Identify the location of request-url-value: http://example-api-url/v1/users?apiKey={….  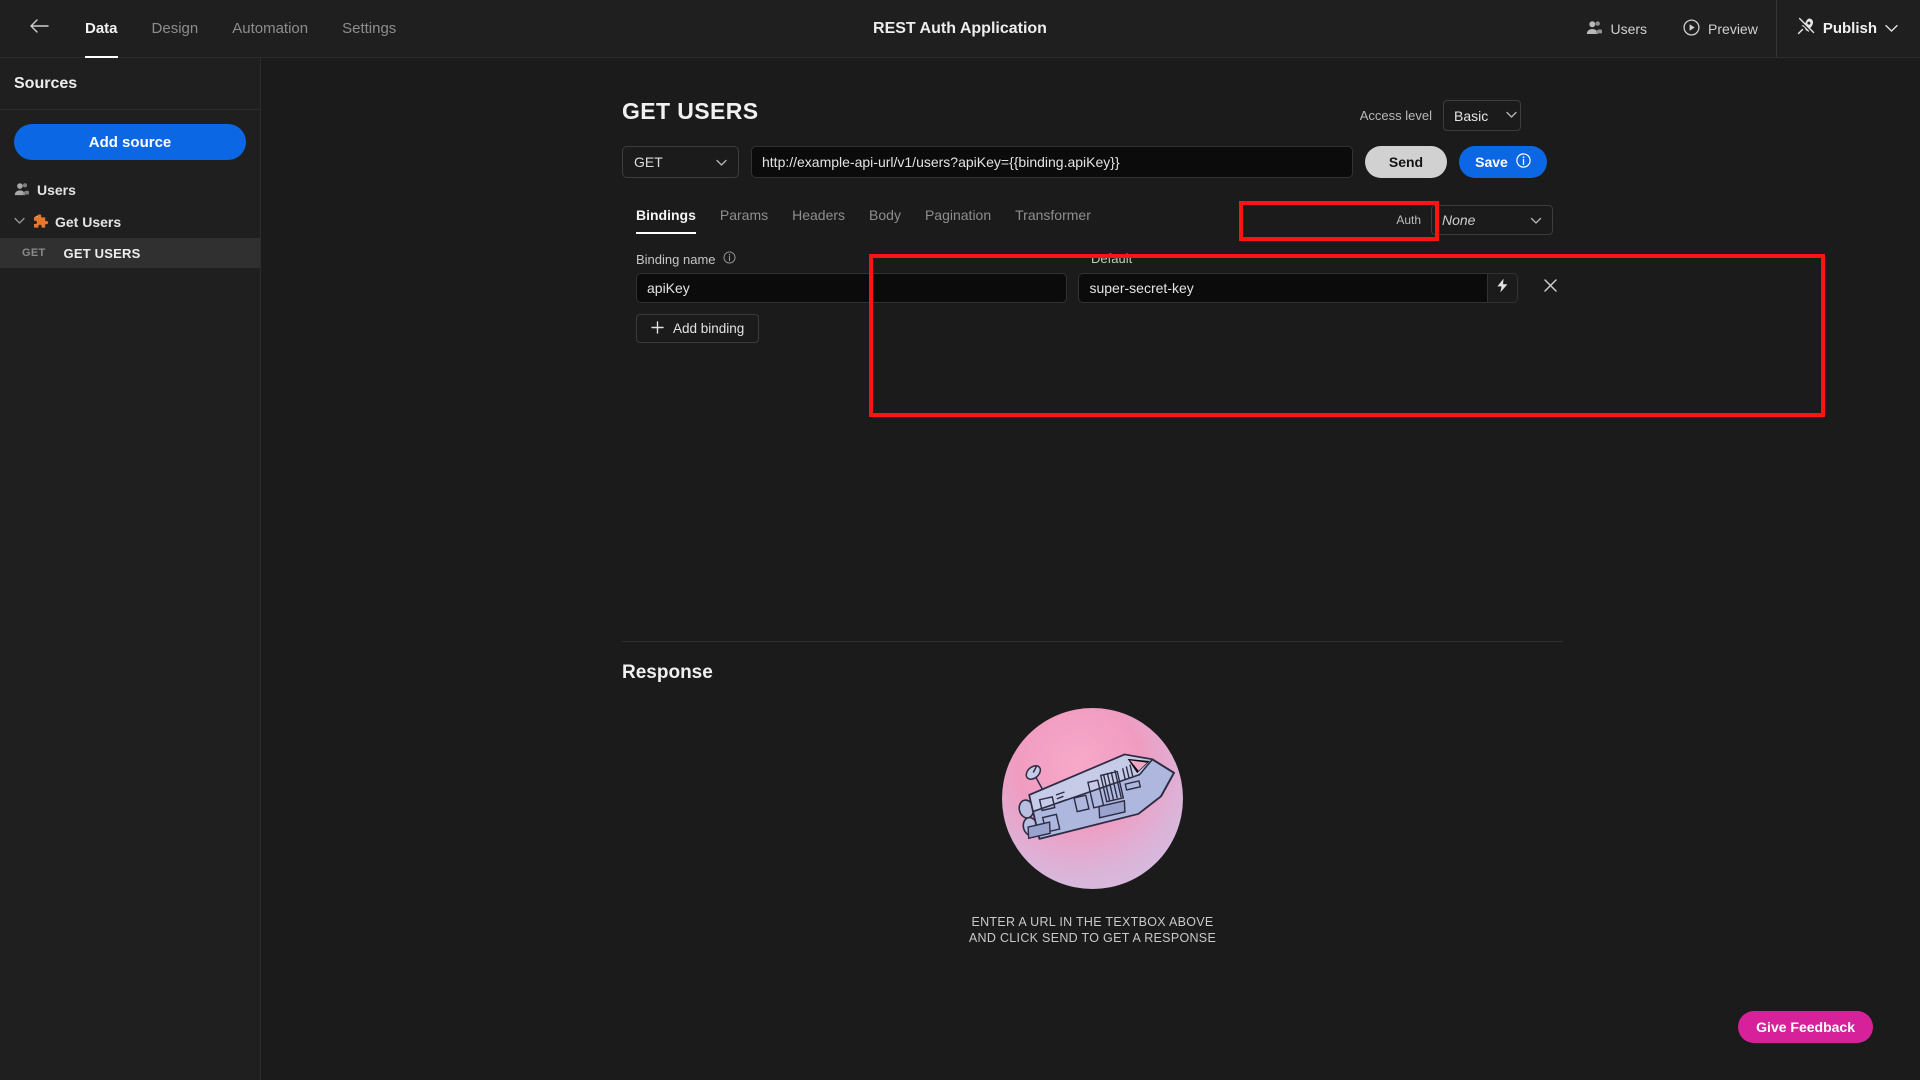
(941, 162).